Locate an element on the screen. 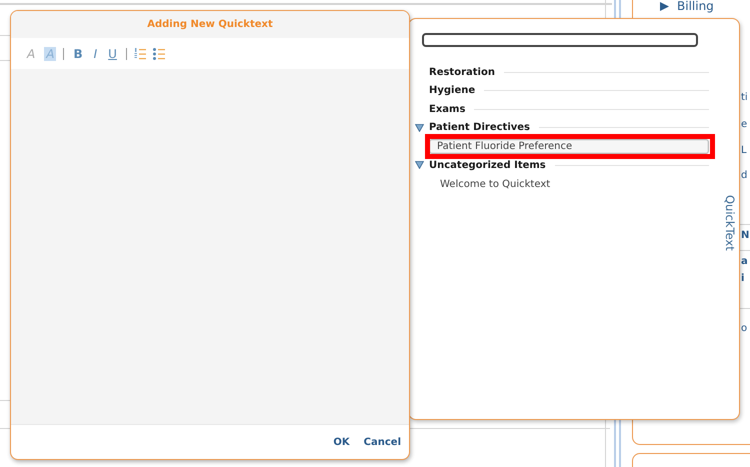  search-field is located at coordinates (560, 40).